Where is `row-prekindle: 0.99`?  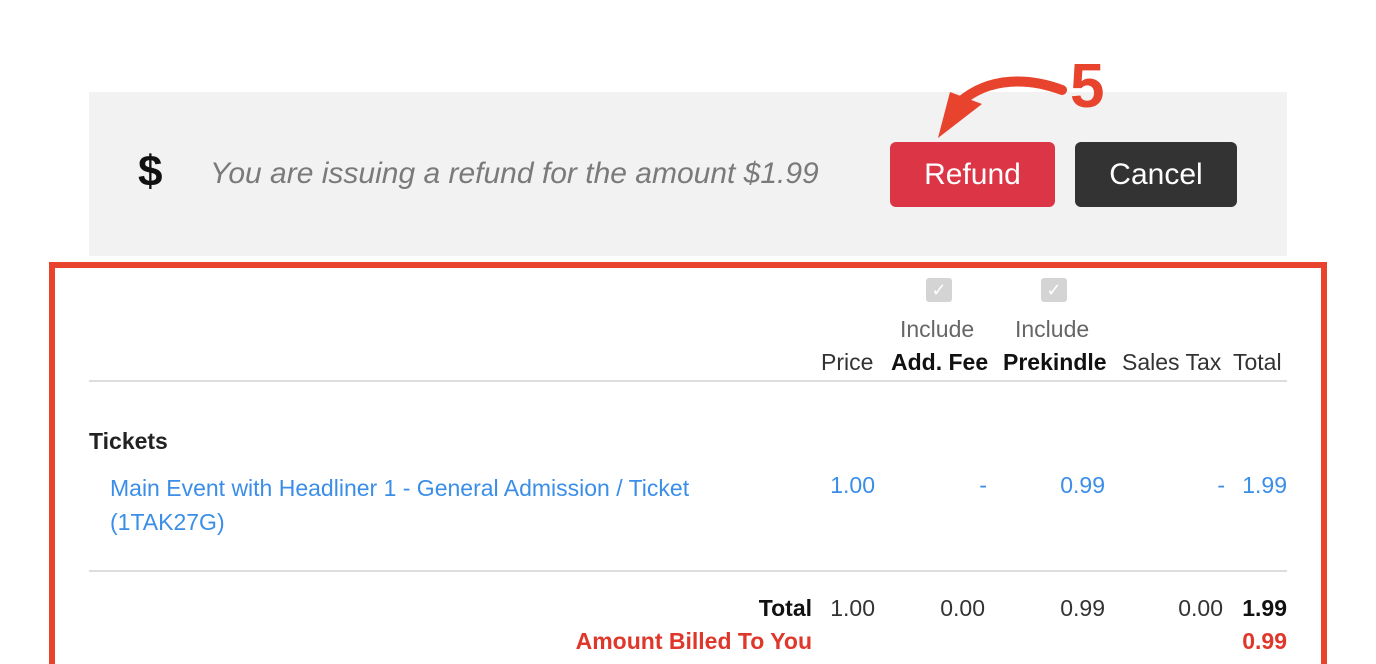
row-prekindle: 0.99 is located at coordinates (1082, 485).